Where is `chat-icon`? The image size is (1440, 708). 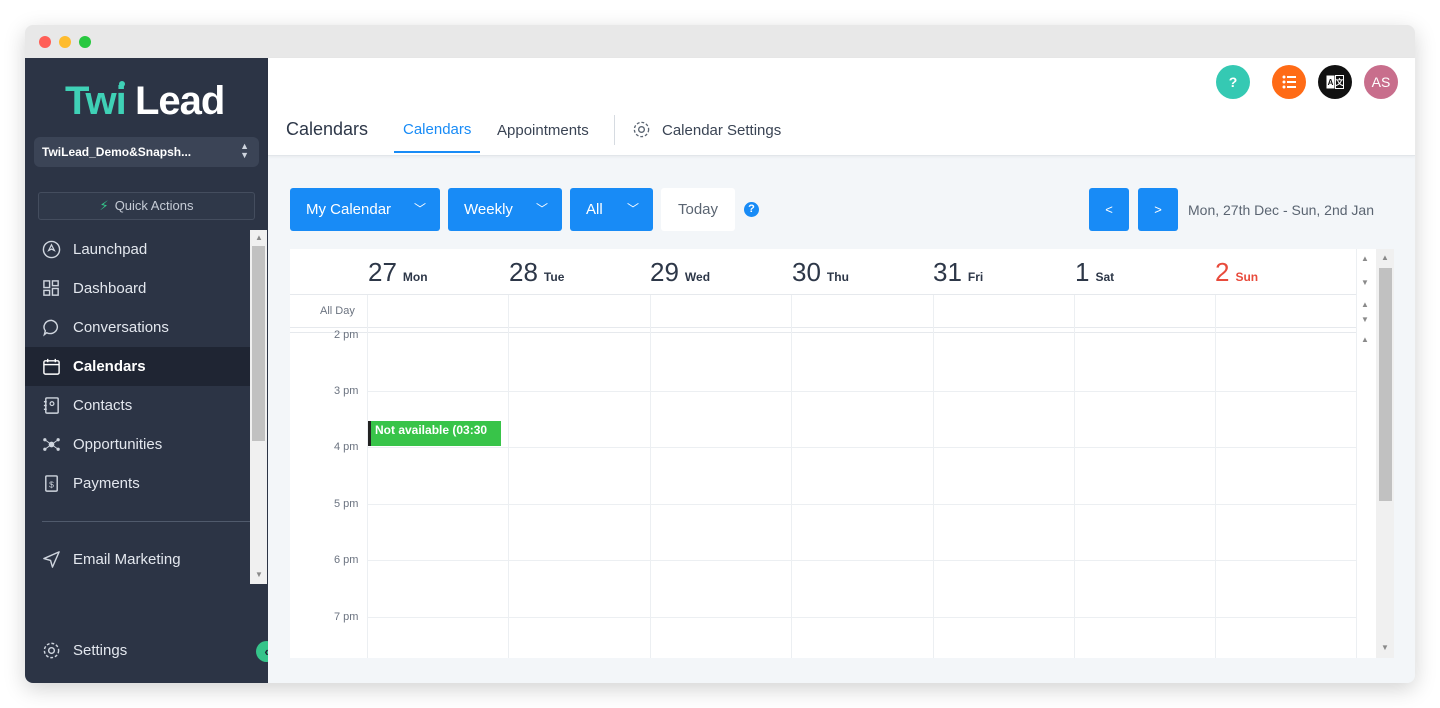
chat-icon is located at coordinates (51, 328).